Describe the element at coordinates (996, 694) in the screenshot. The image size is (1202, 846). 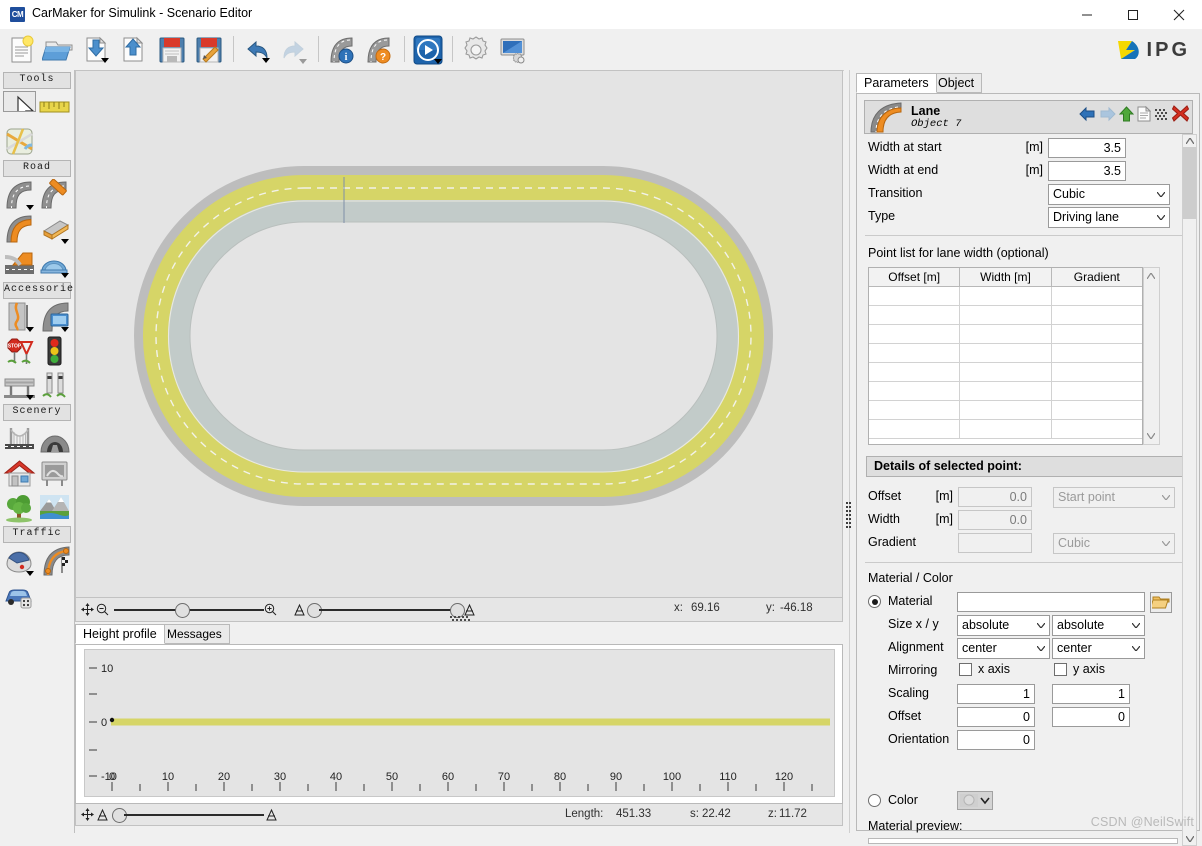
I see `scaling-x-input: 1` at that location.